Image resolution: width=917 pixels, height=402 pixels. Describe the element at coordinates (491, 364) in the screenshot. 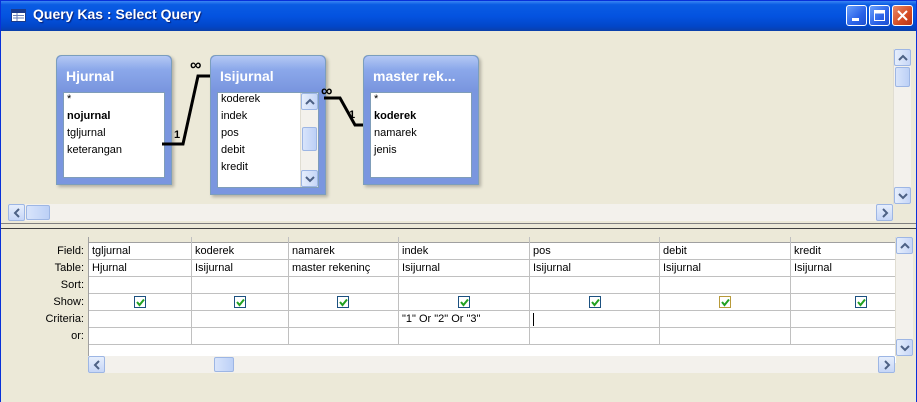

I see `grid-hscroll` at that location.